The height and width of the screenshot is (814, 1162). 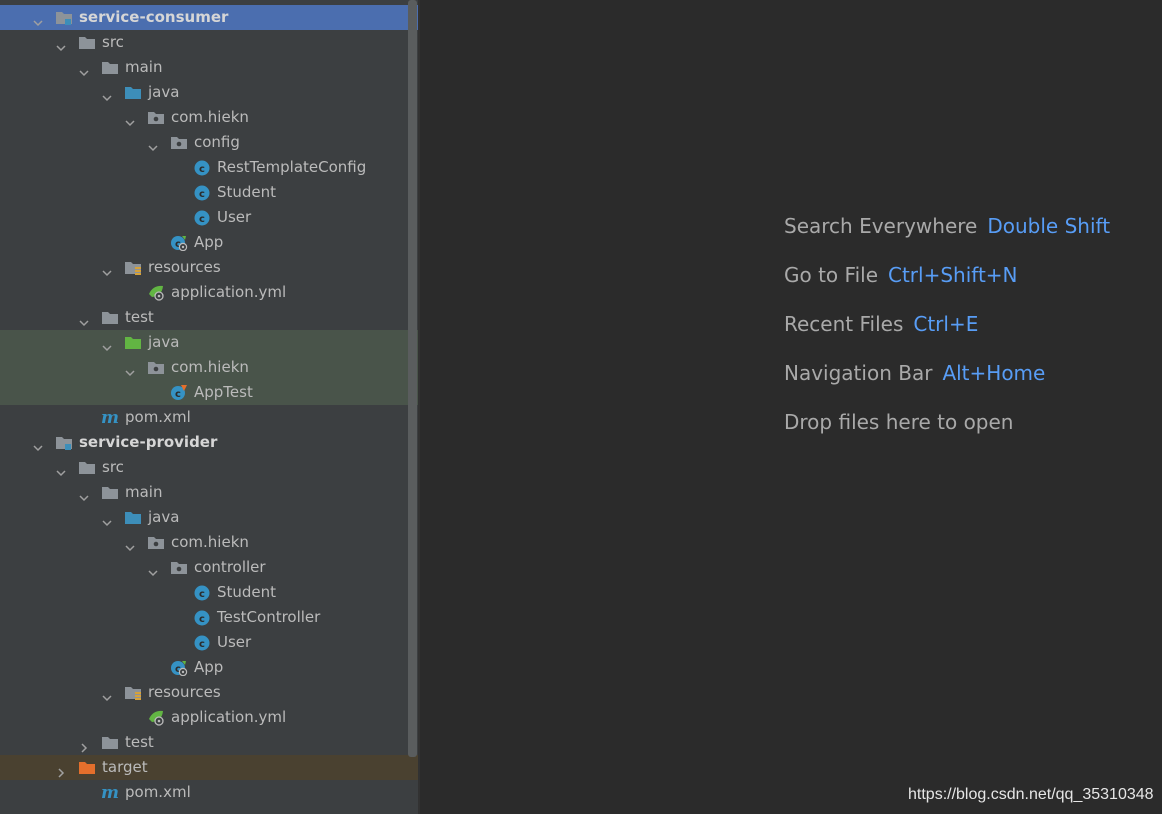 I want to click on maven-icon: m, so click(x=110, y=418).